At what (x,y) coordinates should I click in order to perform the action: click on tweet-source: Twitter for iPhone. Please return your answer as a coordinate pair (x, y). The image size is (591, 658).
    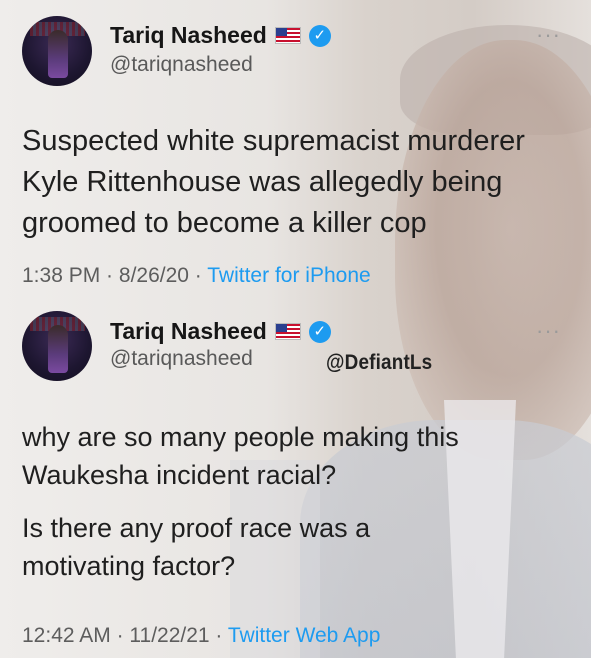
    Looking at the image, I should click on (288, 275).